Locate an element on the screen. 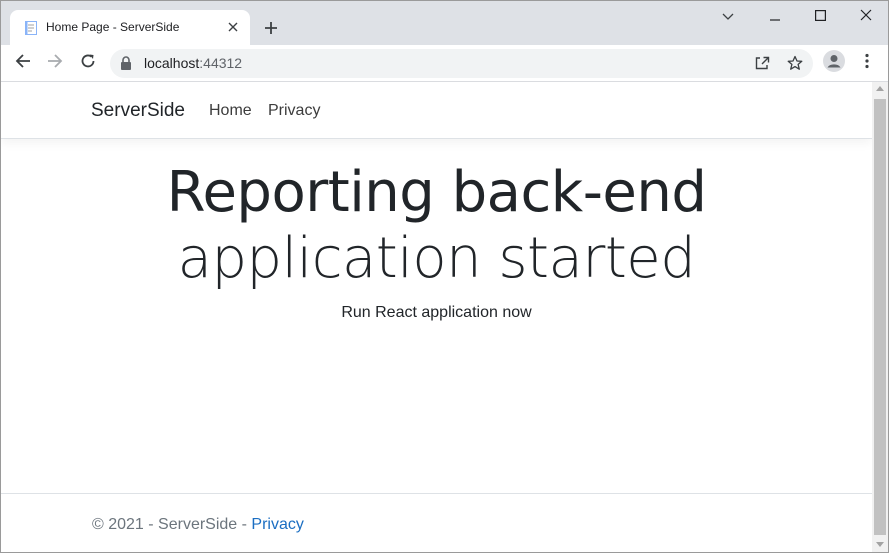 This screenshot has width=889, height=553. tab-close-icon is located at coordinates (233, 27).